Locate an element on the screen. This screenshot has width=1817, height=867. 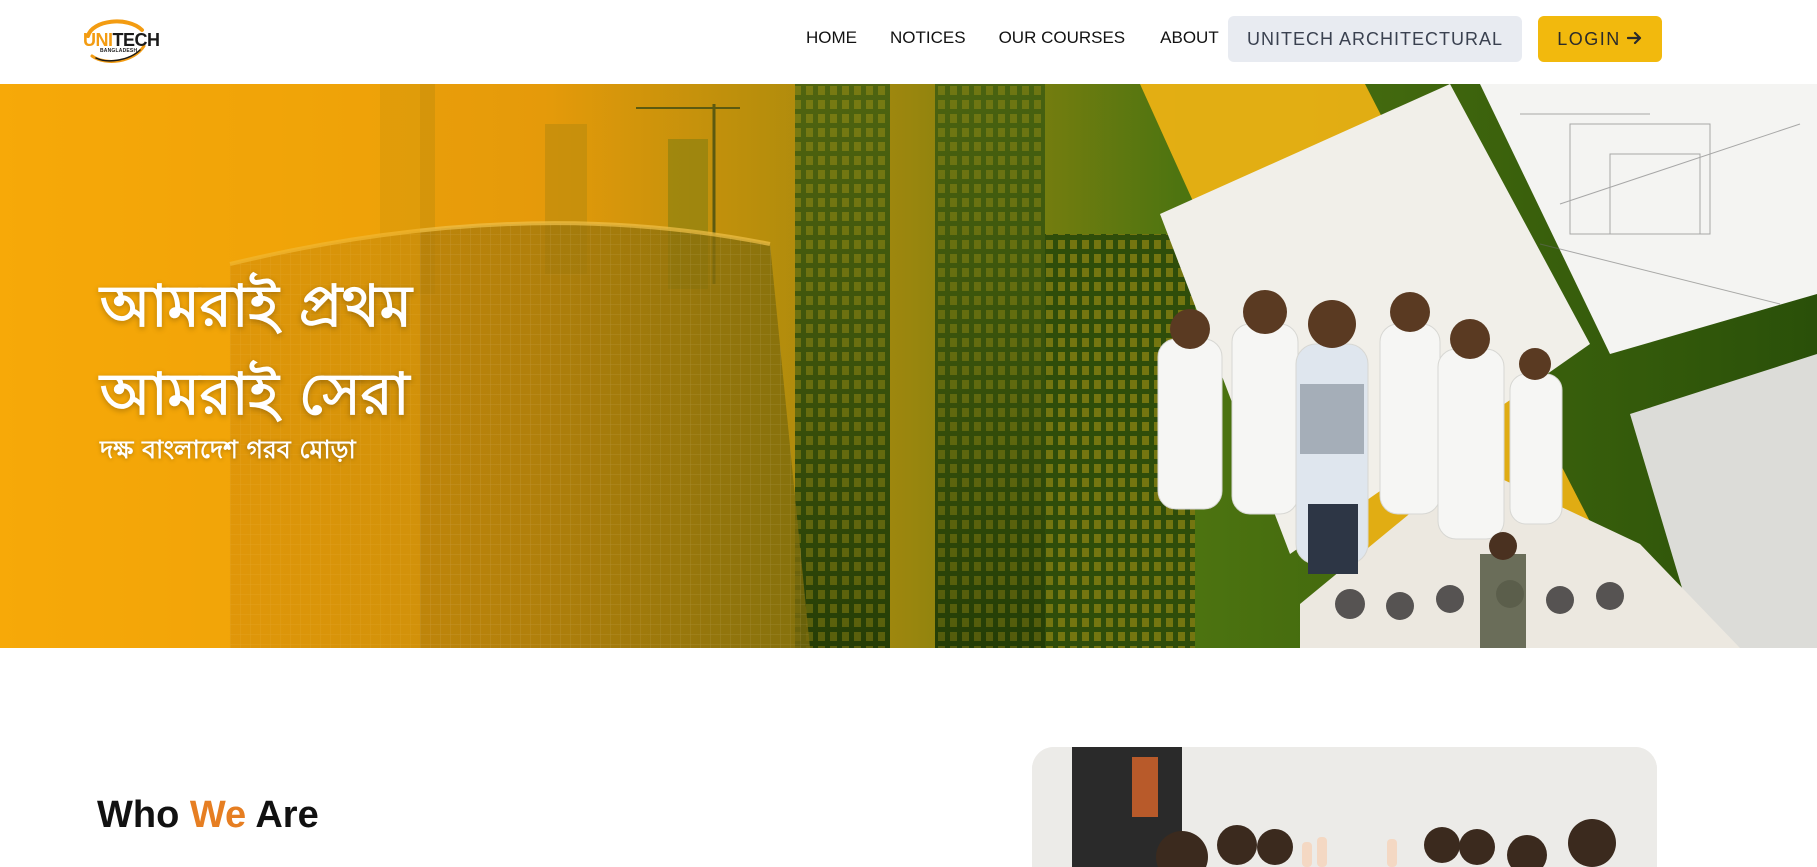
unitech-architectural-button: UNITECH ARCHITECTURAL is located at coordinates (1375, 39).